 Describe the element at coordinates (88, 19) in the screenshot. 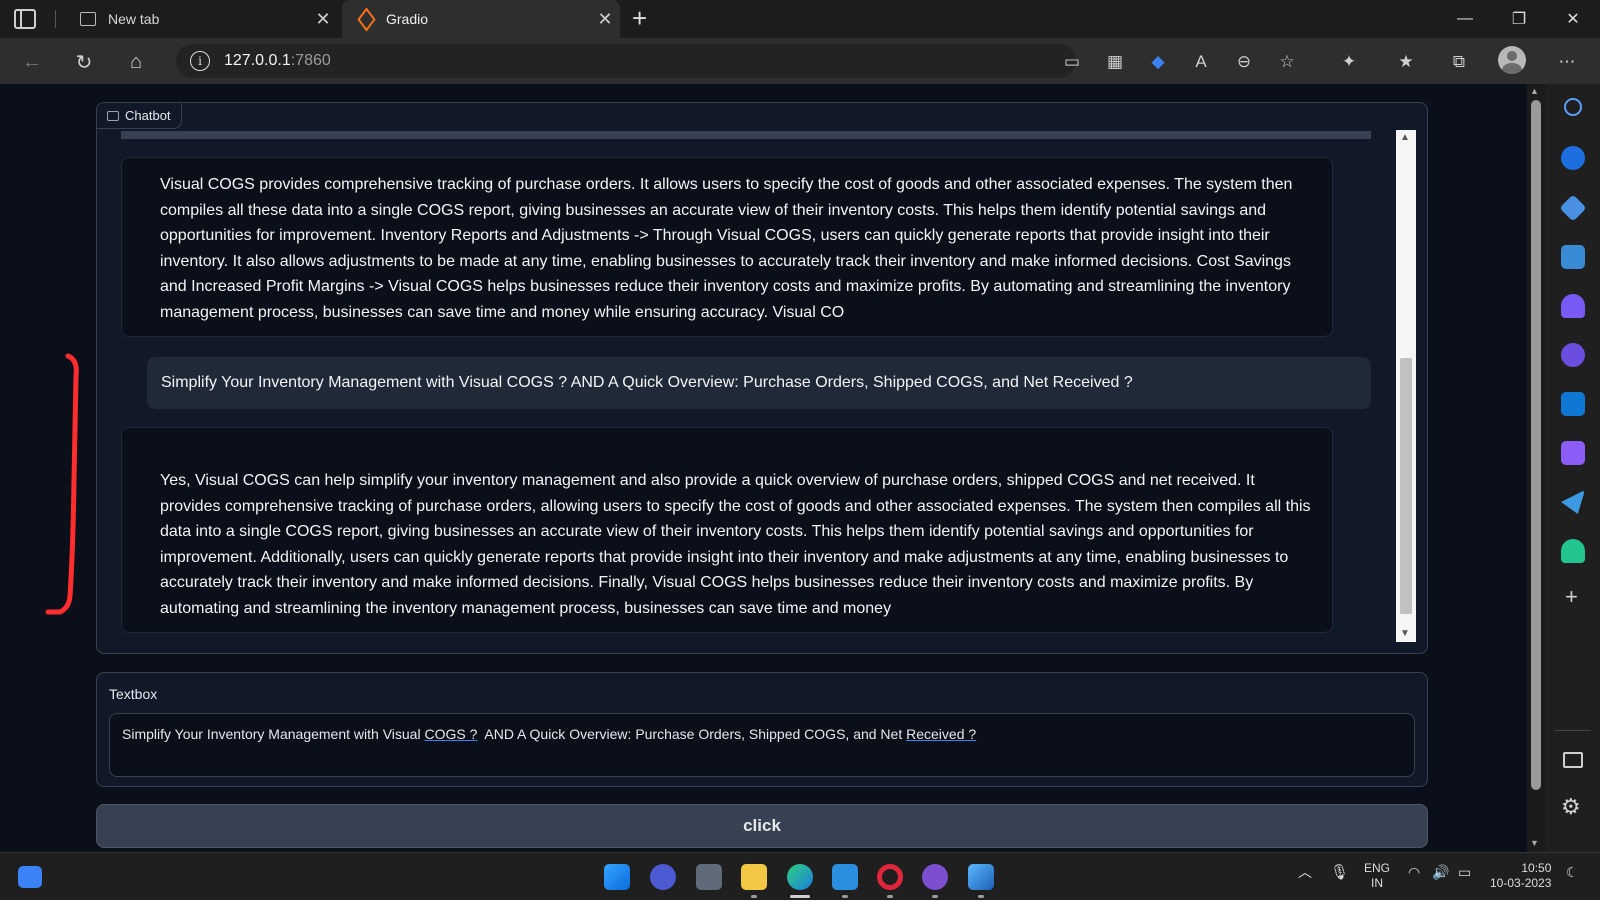

I see `new-tab-favicon-icon` at that location.